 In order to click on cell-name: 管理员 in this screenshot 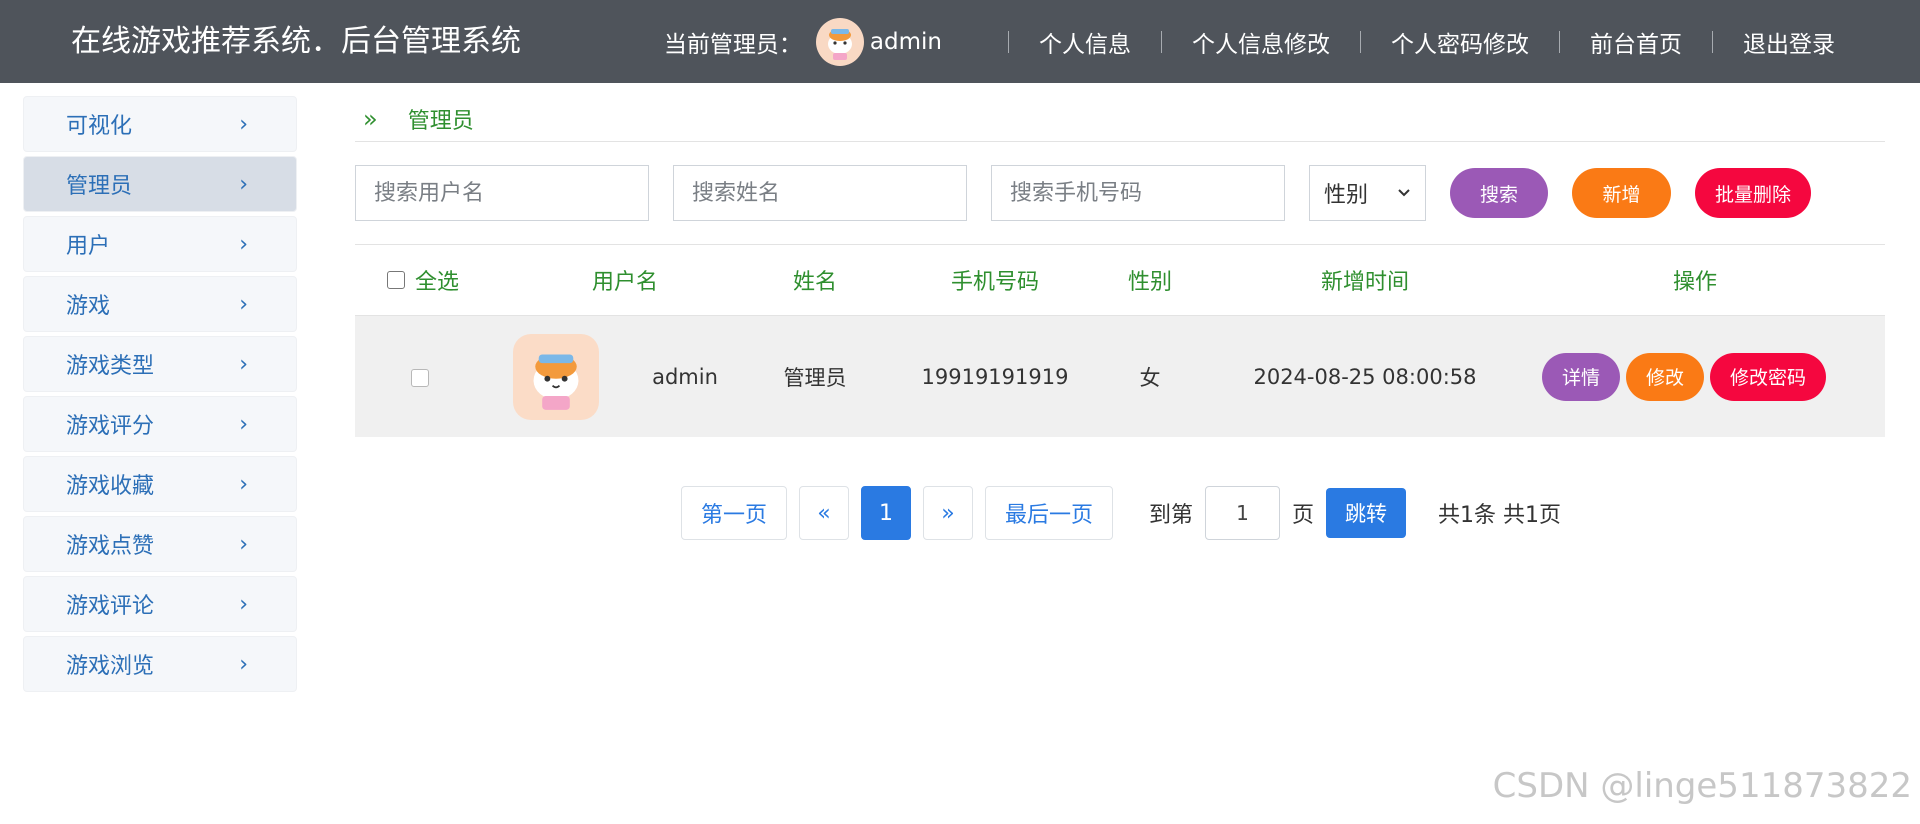, I will do `click(815, 377)`.